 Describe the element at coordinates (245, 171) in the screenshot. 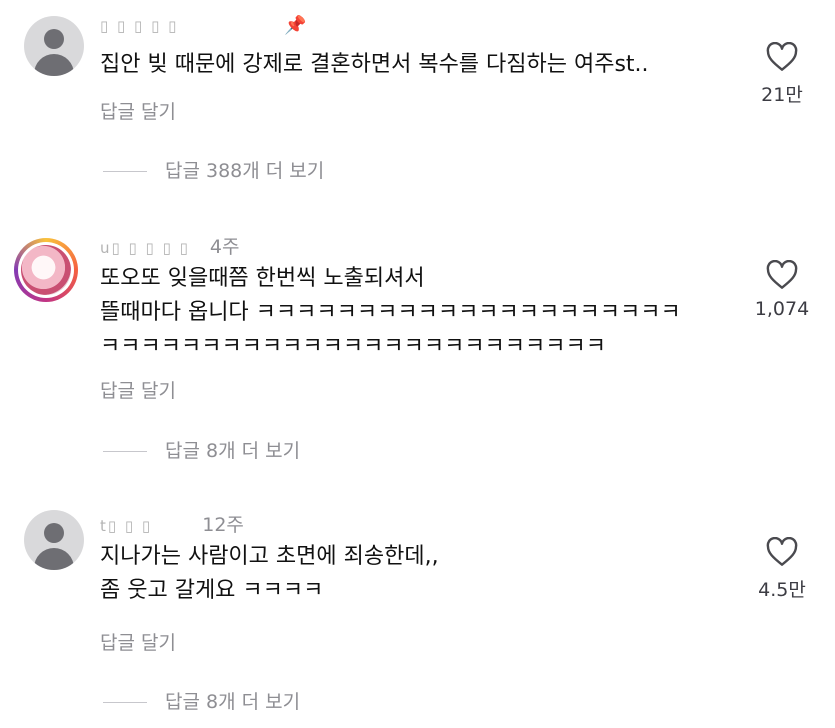

I see `view-replies-label: 답글 388개 더 보기` at that location.